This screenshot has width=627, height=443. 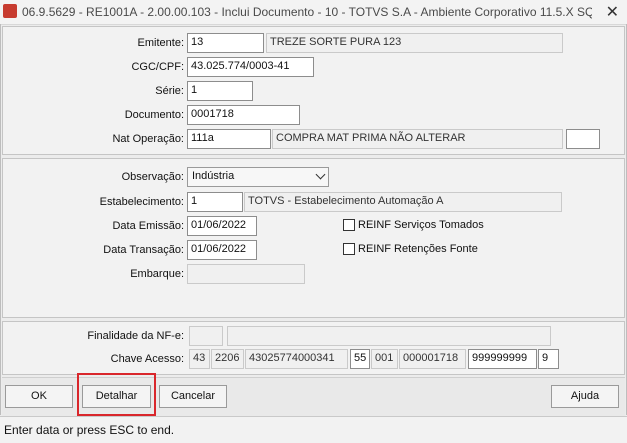 I want to click on chave-acesso-label: Chave Acesso:, so click(x=147, y=359).